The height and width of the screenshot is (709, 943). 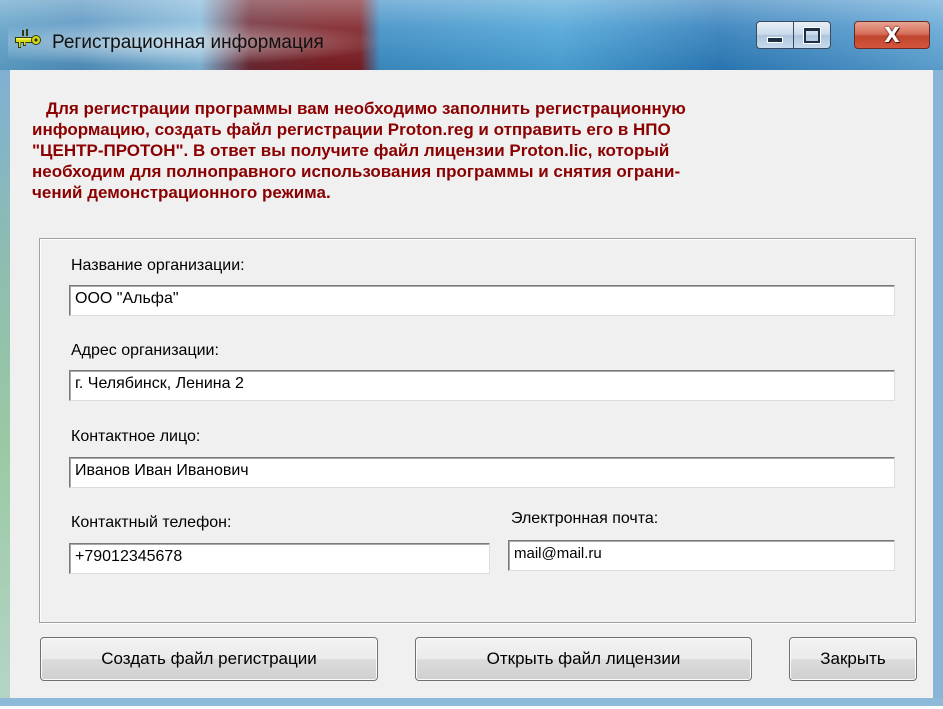 I want to click on org-address-field: г. Челябинск, Ленина 2, so click(x=482, y=385).